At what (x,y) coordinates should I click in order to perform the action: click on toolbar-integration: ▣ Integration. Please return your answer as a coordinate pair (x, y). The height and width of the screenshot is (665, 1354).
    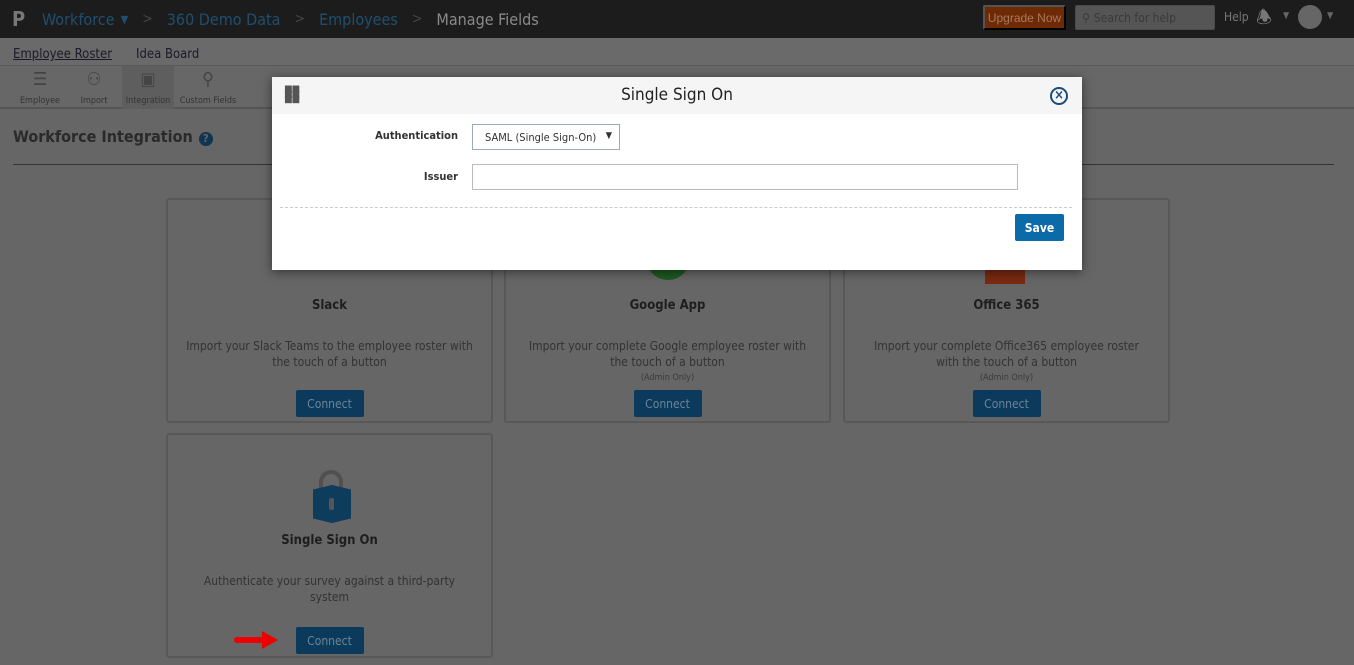
    Looking at the image, I should click on (148, 87).